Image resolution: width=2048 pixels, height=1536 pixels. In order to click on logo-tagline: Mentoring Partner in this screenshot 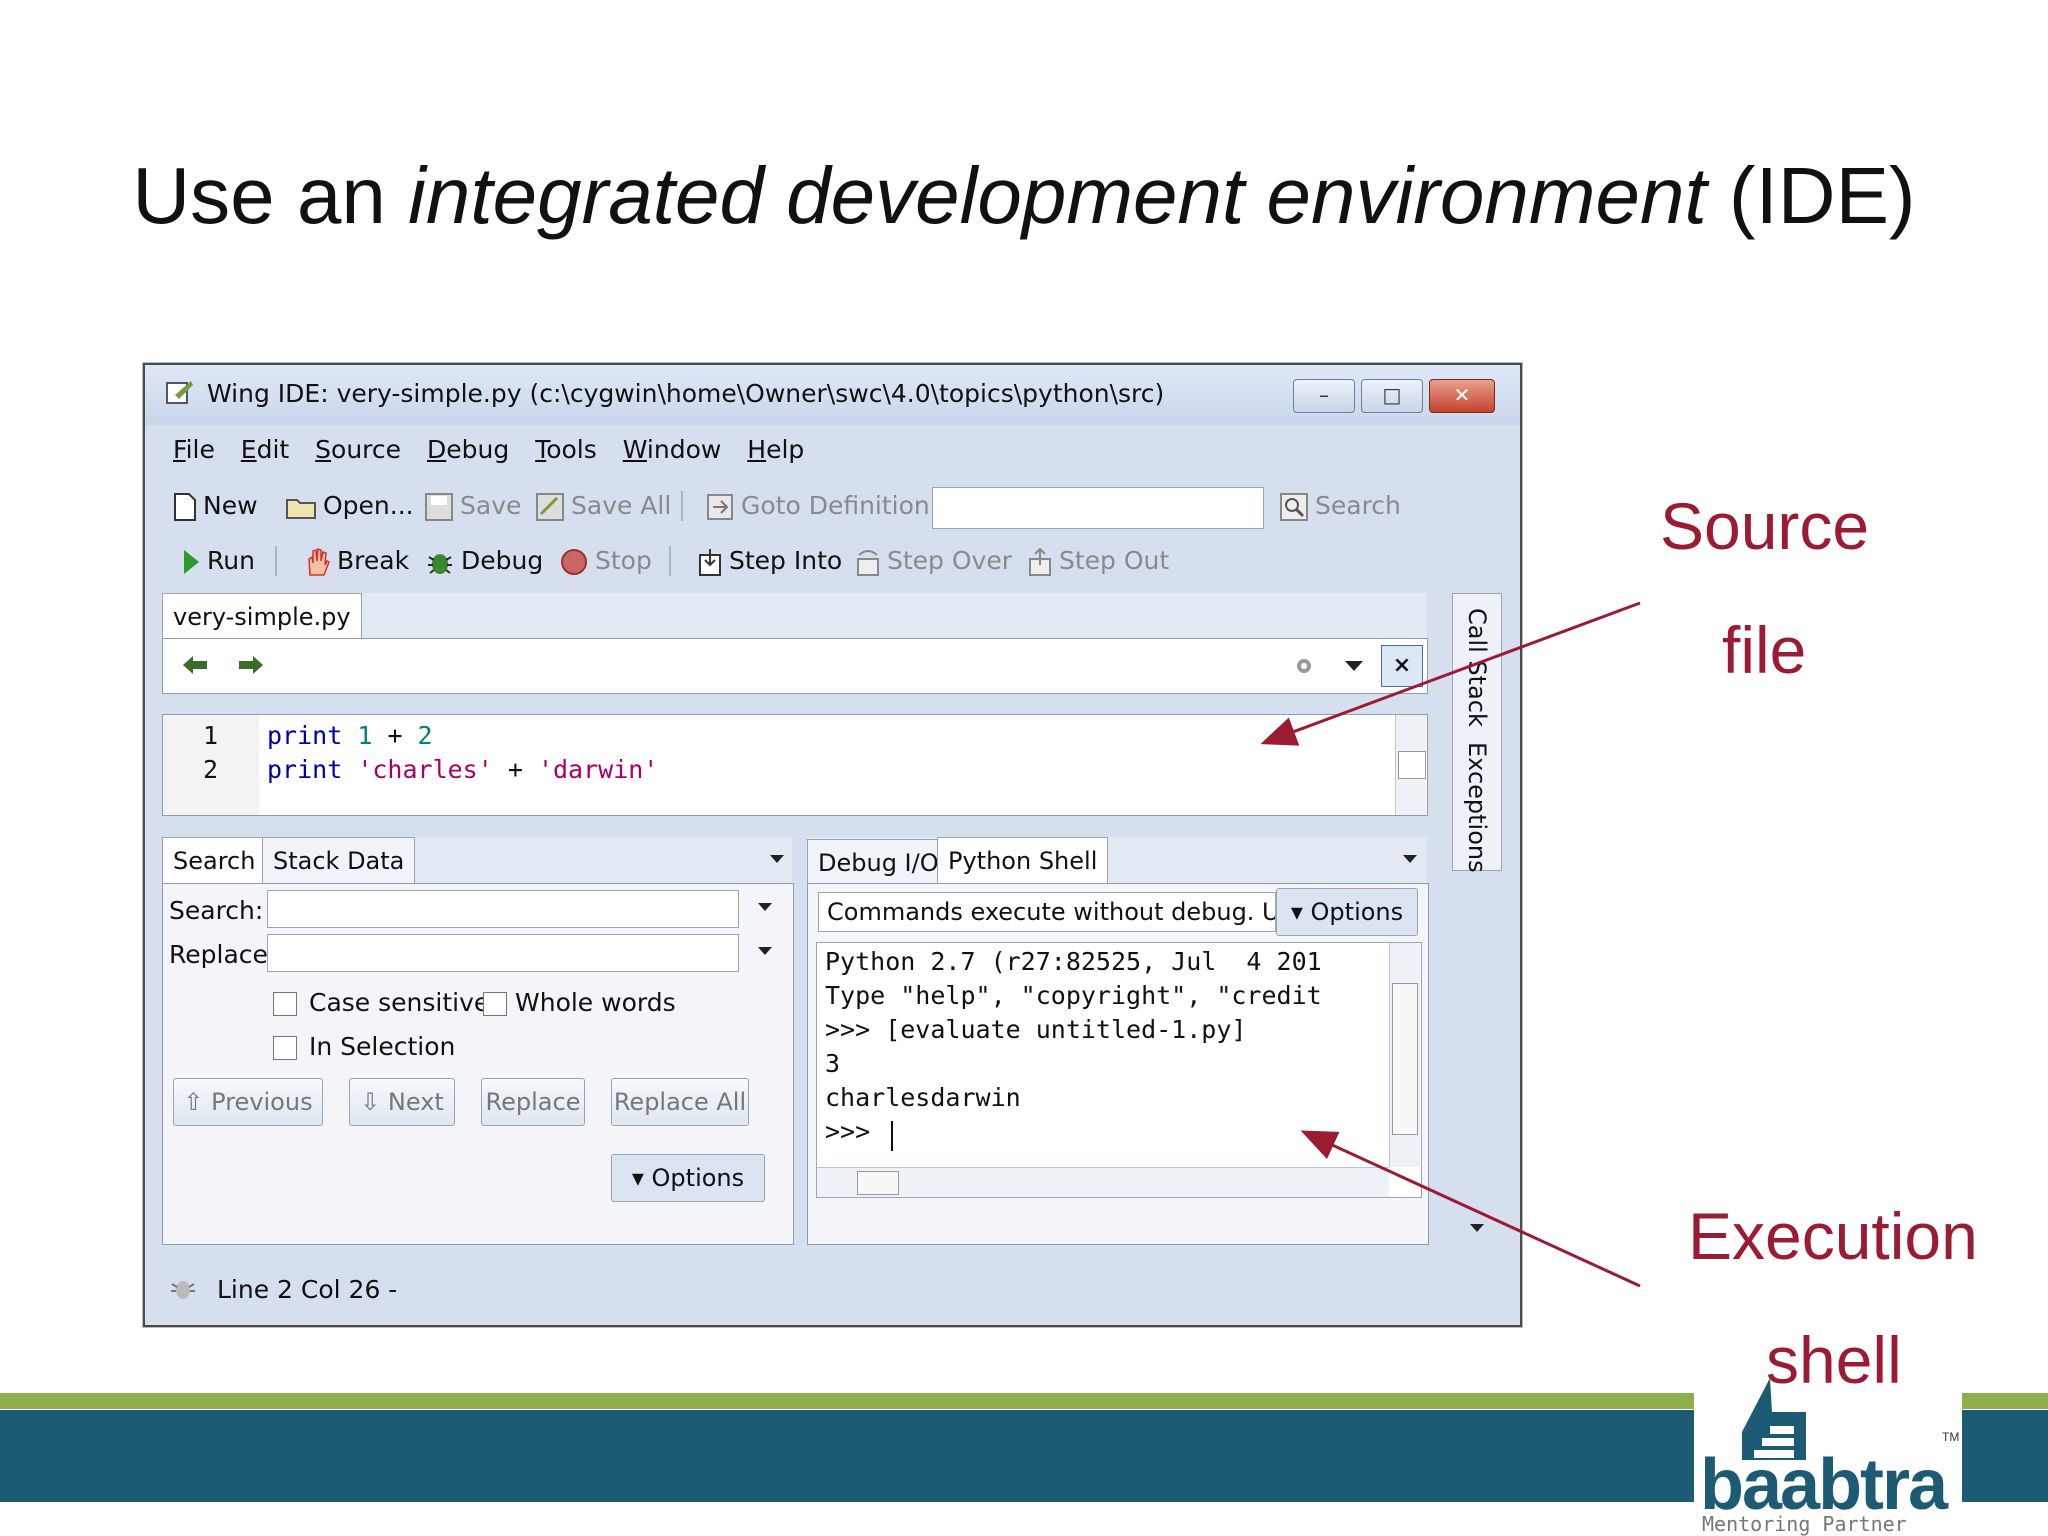, I will do `click(1804, 1524)`.